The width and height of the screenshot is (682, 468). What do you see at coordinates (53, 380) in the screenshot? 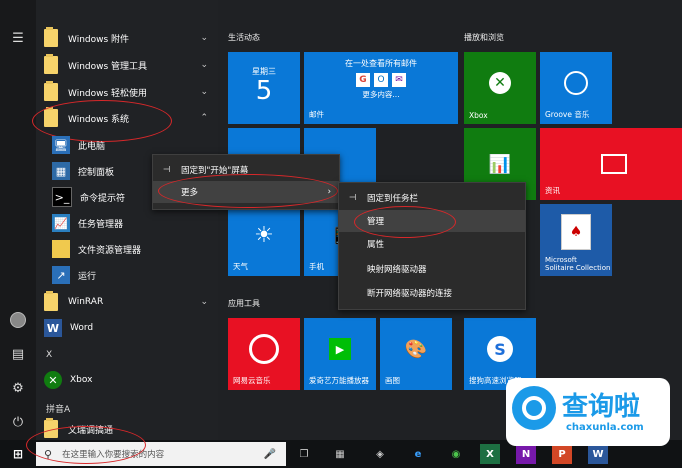
I see `xbox-icon: ✕` at bounding box center [53, 380].